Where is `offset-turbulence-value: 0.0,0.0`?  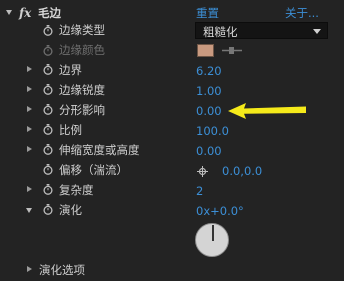 offset-turbulence-value: 0.0,0.0 is located at coordinates (242, 171).